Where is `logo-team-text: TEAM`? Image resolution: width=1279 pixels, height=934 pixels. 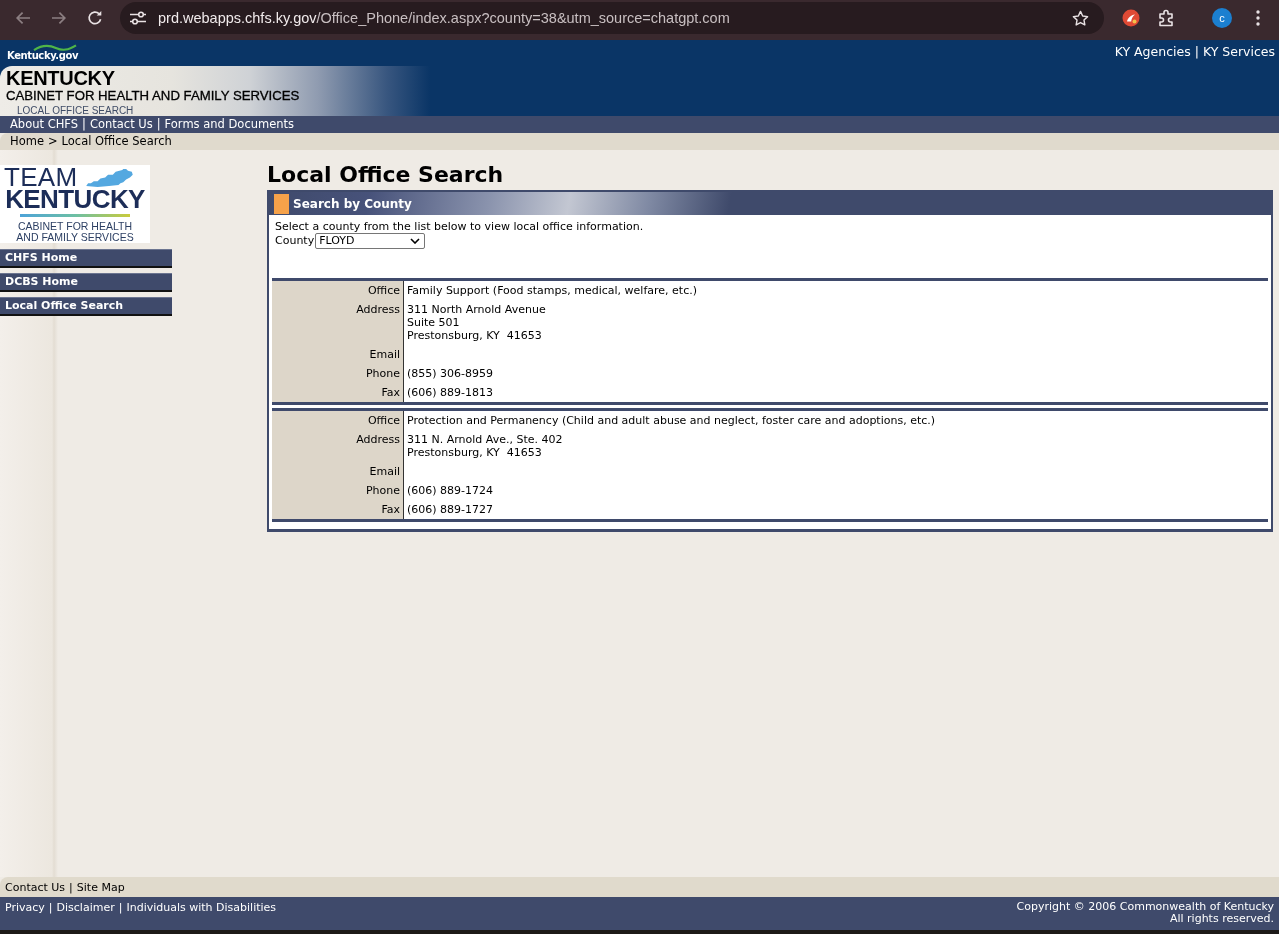 logo-team-text: TEAM is located at coordinates (41, 177).